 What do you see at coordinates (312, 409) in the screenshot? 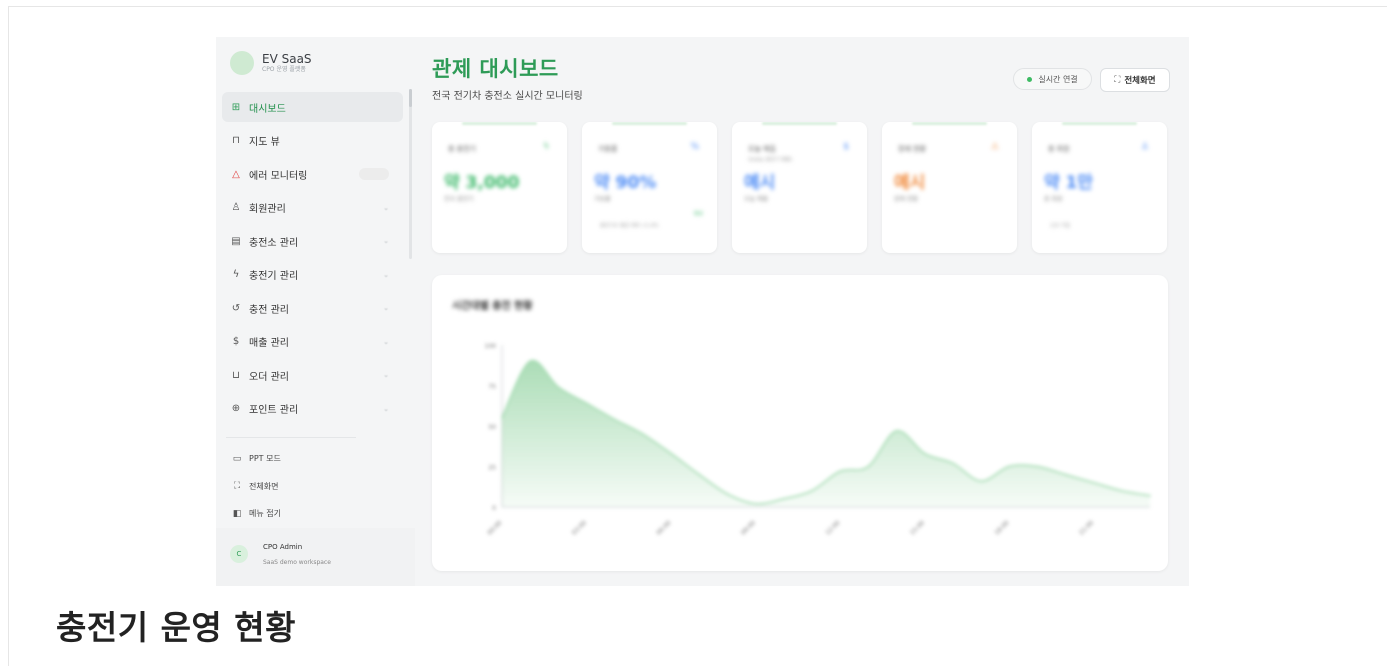
I see `sidebar-item-9: ⊕ 포인트 관리 ⌄` at bounding box center [312, 409].